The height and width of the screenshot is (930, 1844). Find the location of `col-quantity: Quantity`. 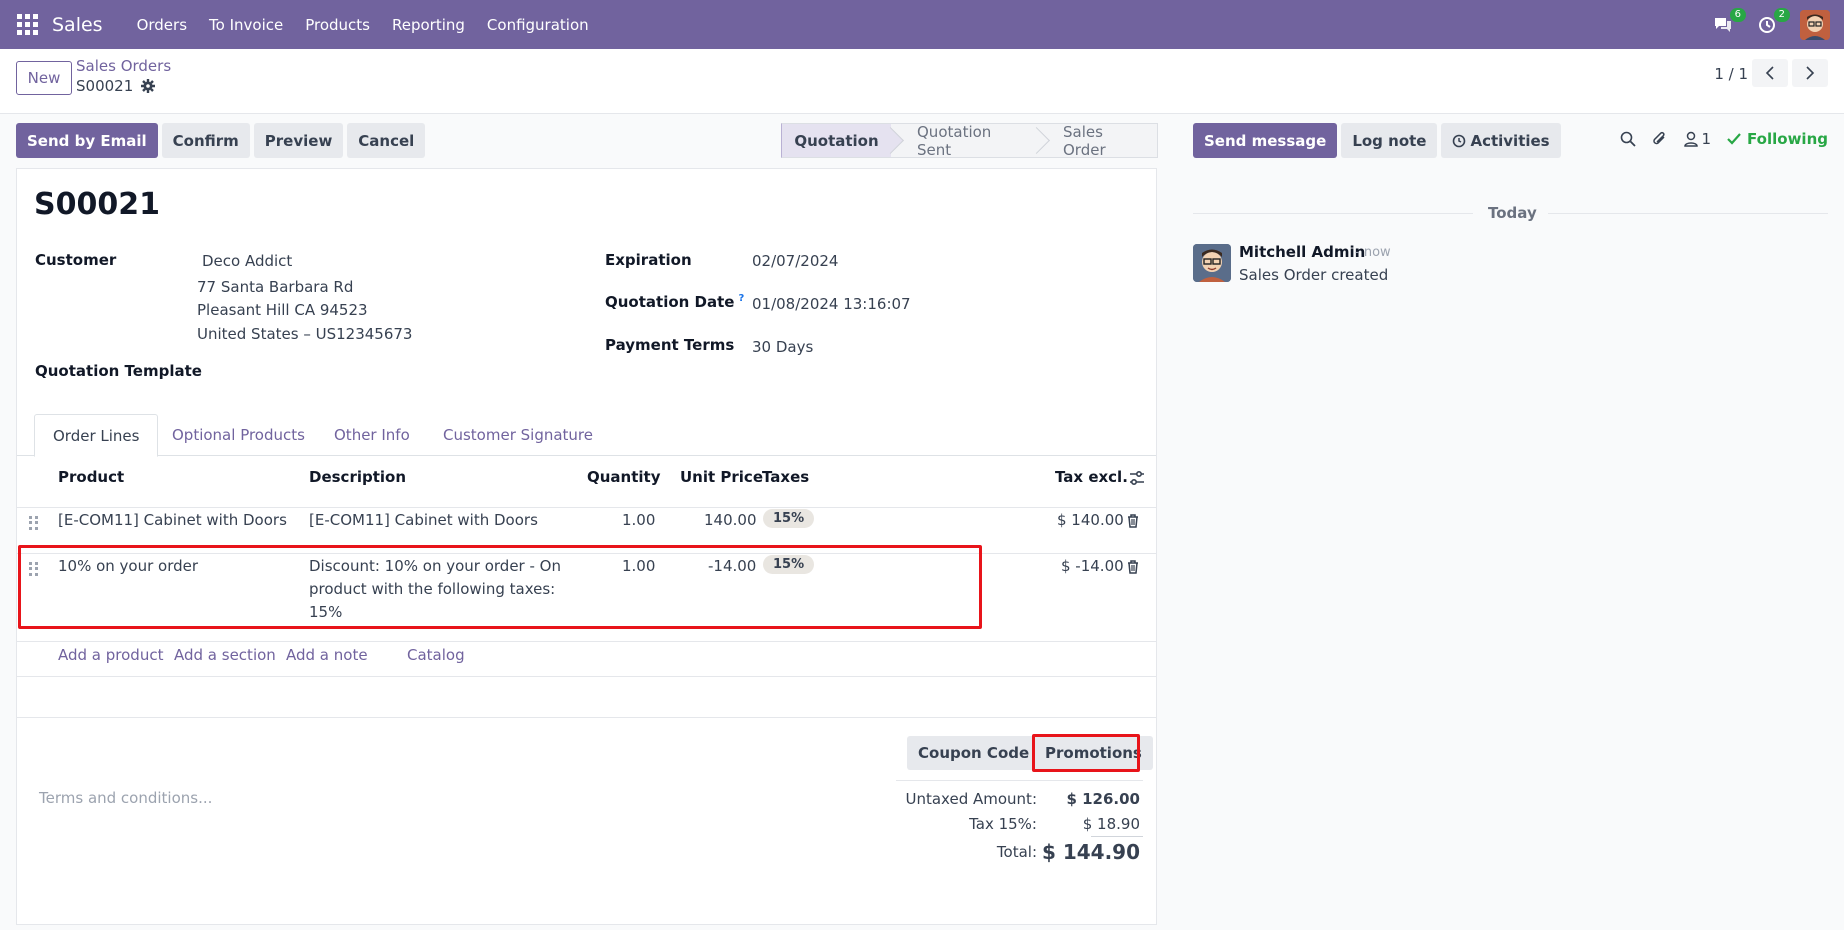

col-quantity: Quantity is located at coordinates (624, 477).